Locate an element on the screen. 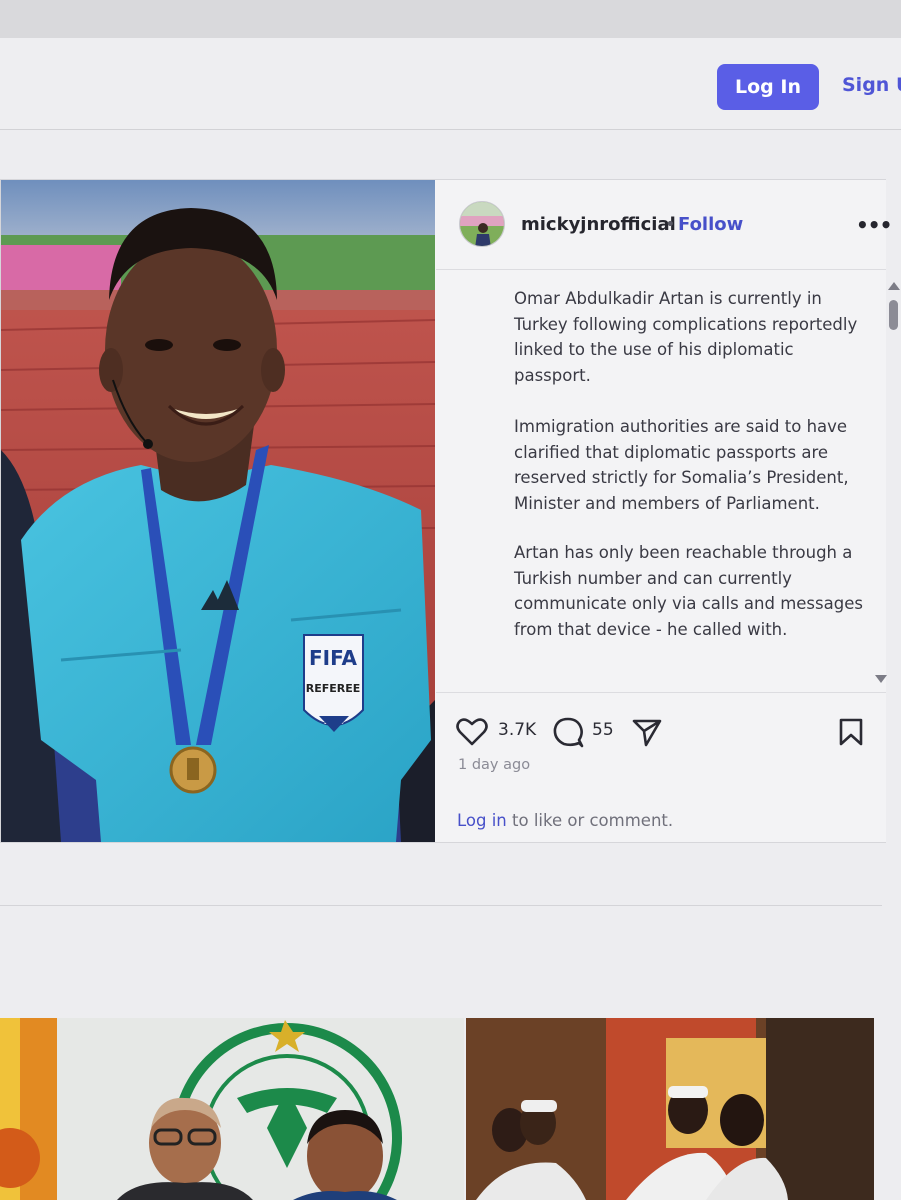 This screenshot has width=901, height=1200. post-header: mickyjnrofficial • Follow ••• is located at coordinates (664, 225).